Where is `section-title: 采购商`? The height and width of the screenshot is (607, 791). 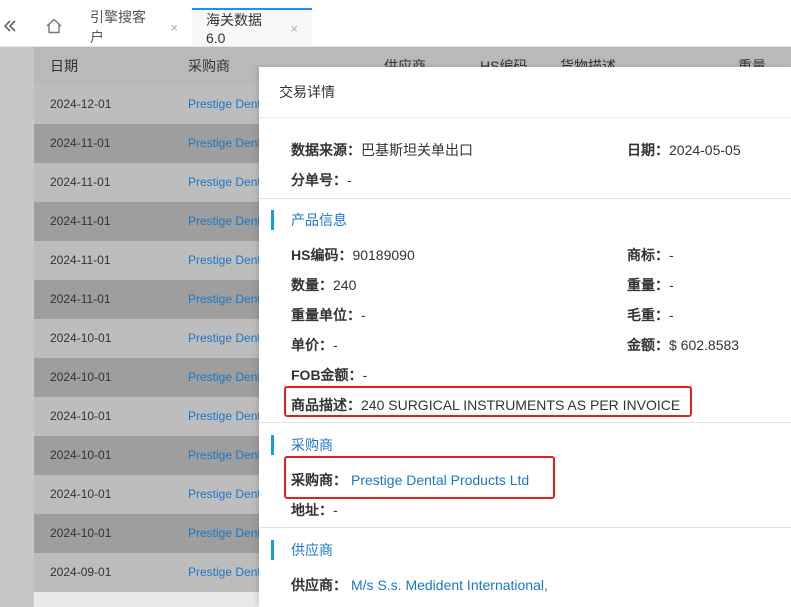
section-title: 采购商 is located at coordinates (312, 445).